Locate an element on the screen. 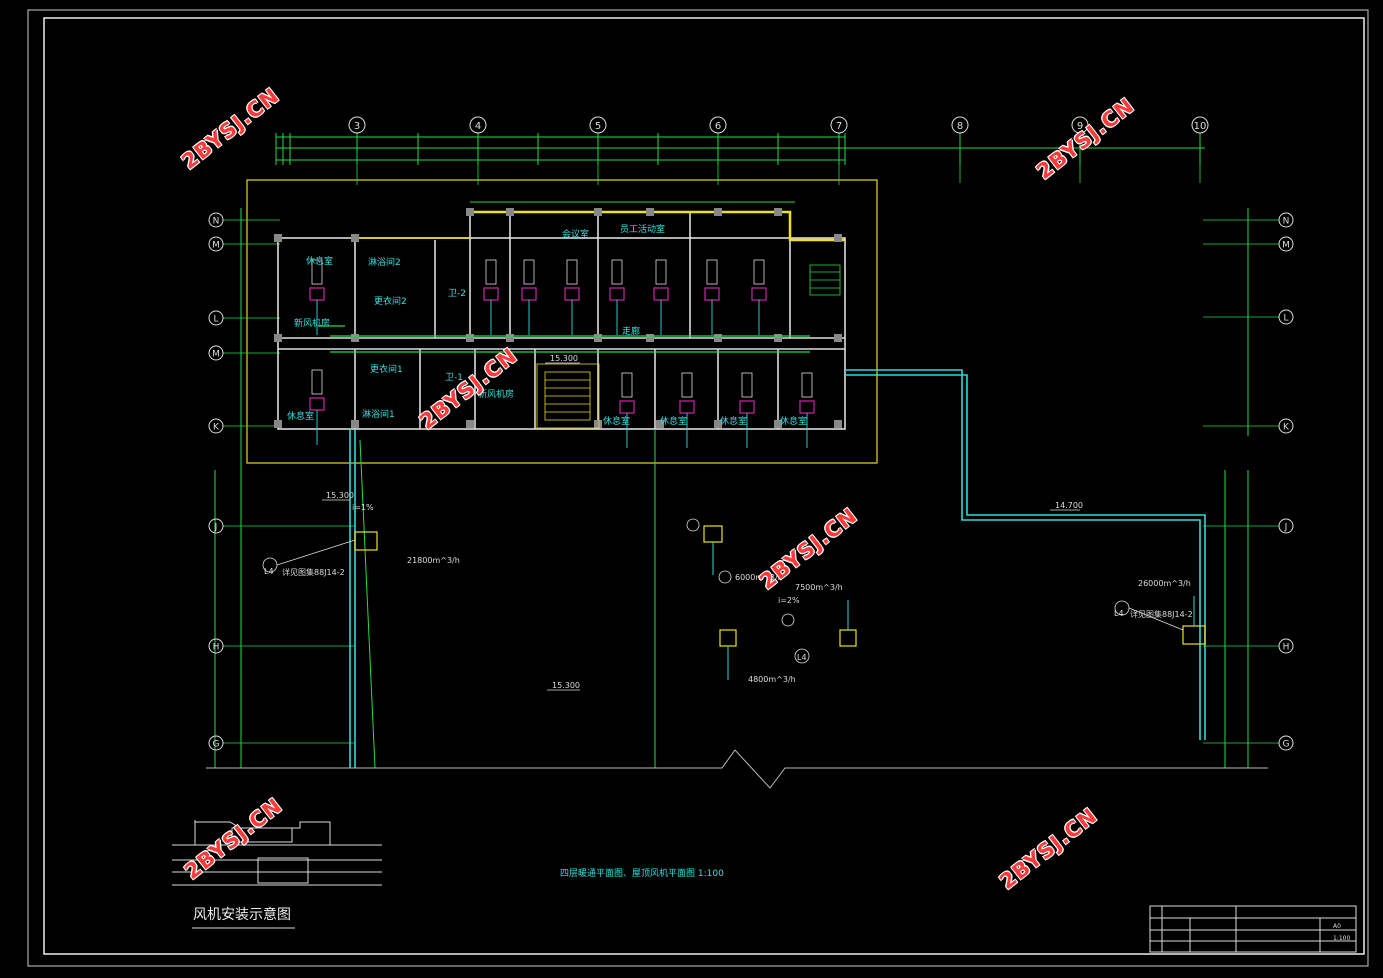 The image size is (1383, 978). room-locker-2: 更衣间2 is located at coordinates (390, 301).